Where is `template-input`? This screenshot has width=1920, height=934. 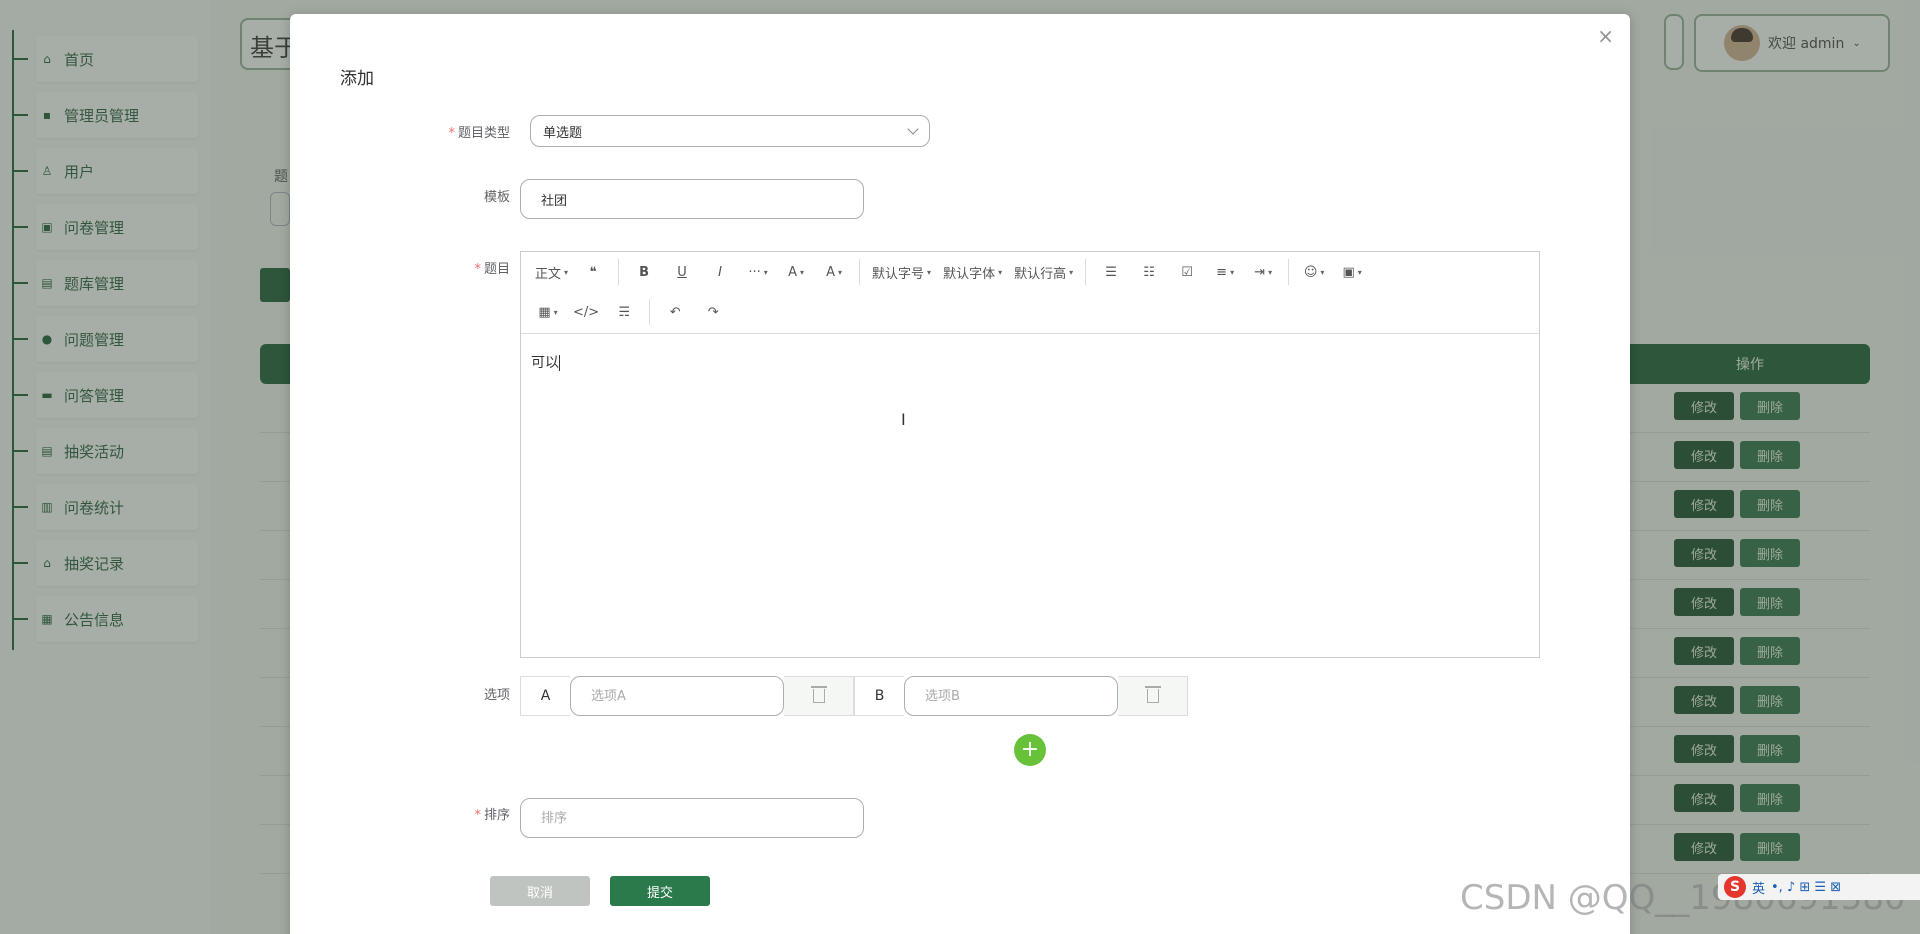
template-input is located at coordinates (692, 199).